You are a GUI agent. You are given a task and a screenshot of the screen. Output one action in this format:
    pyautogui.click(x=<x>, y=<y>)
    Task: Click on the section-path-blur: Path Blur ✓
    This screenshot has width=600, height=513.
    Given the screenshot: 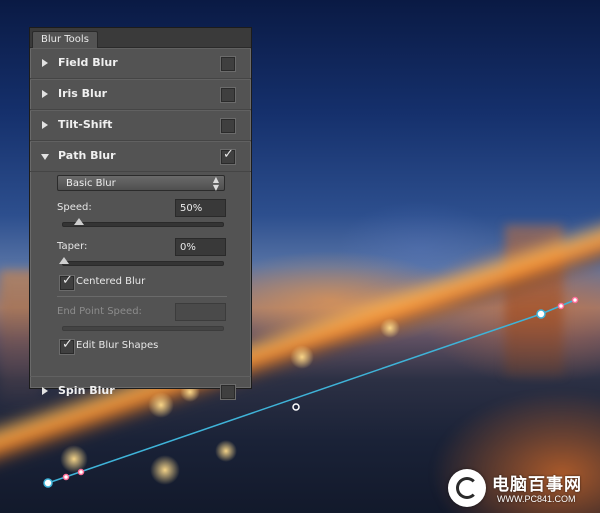 What is the action you would take?
    pyautogui.click(x=140, y=156)
    